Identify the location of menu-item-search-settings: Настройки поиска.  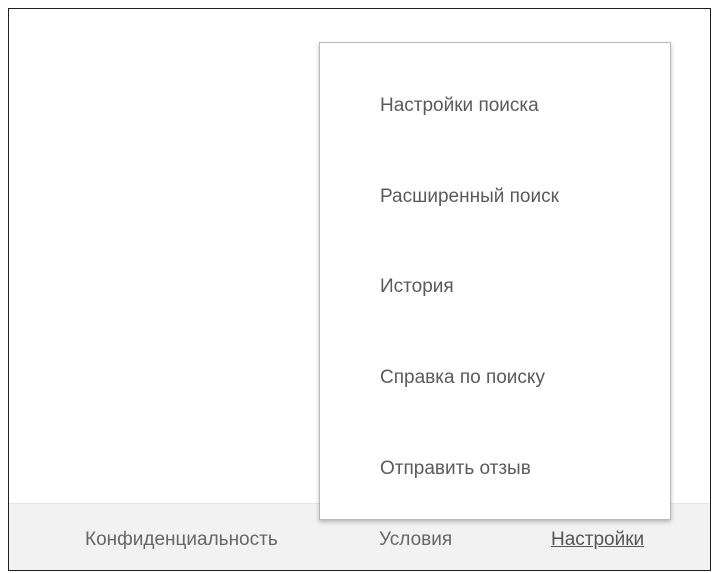
(495, 106).